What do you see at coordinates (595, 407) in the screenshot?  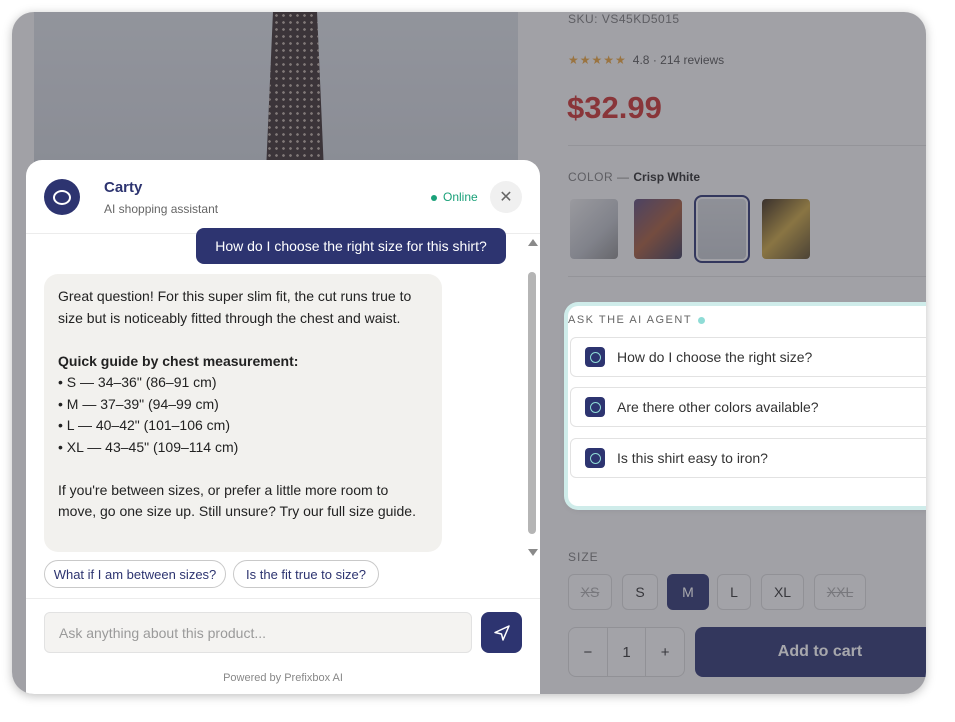 I see `palette-icon` at bounding box center [595, 407].